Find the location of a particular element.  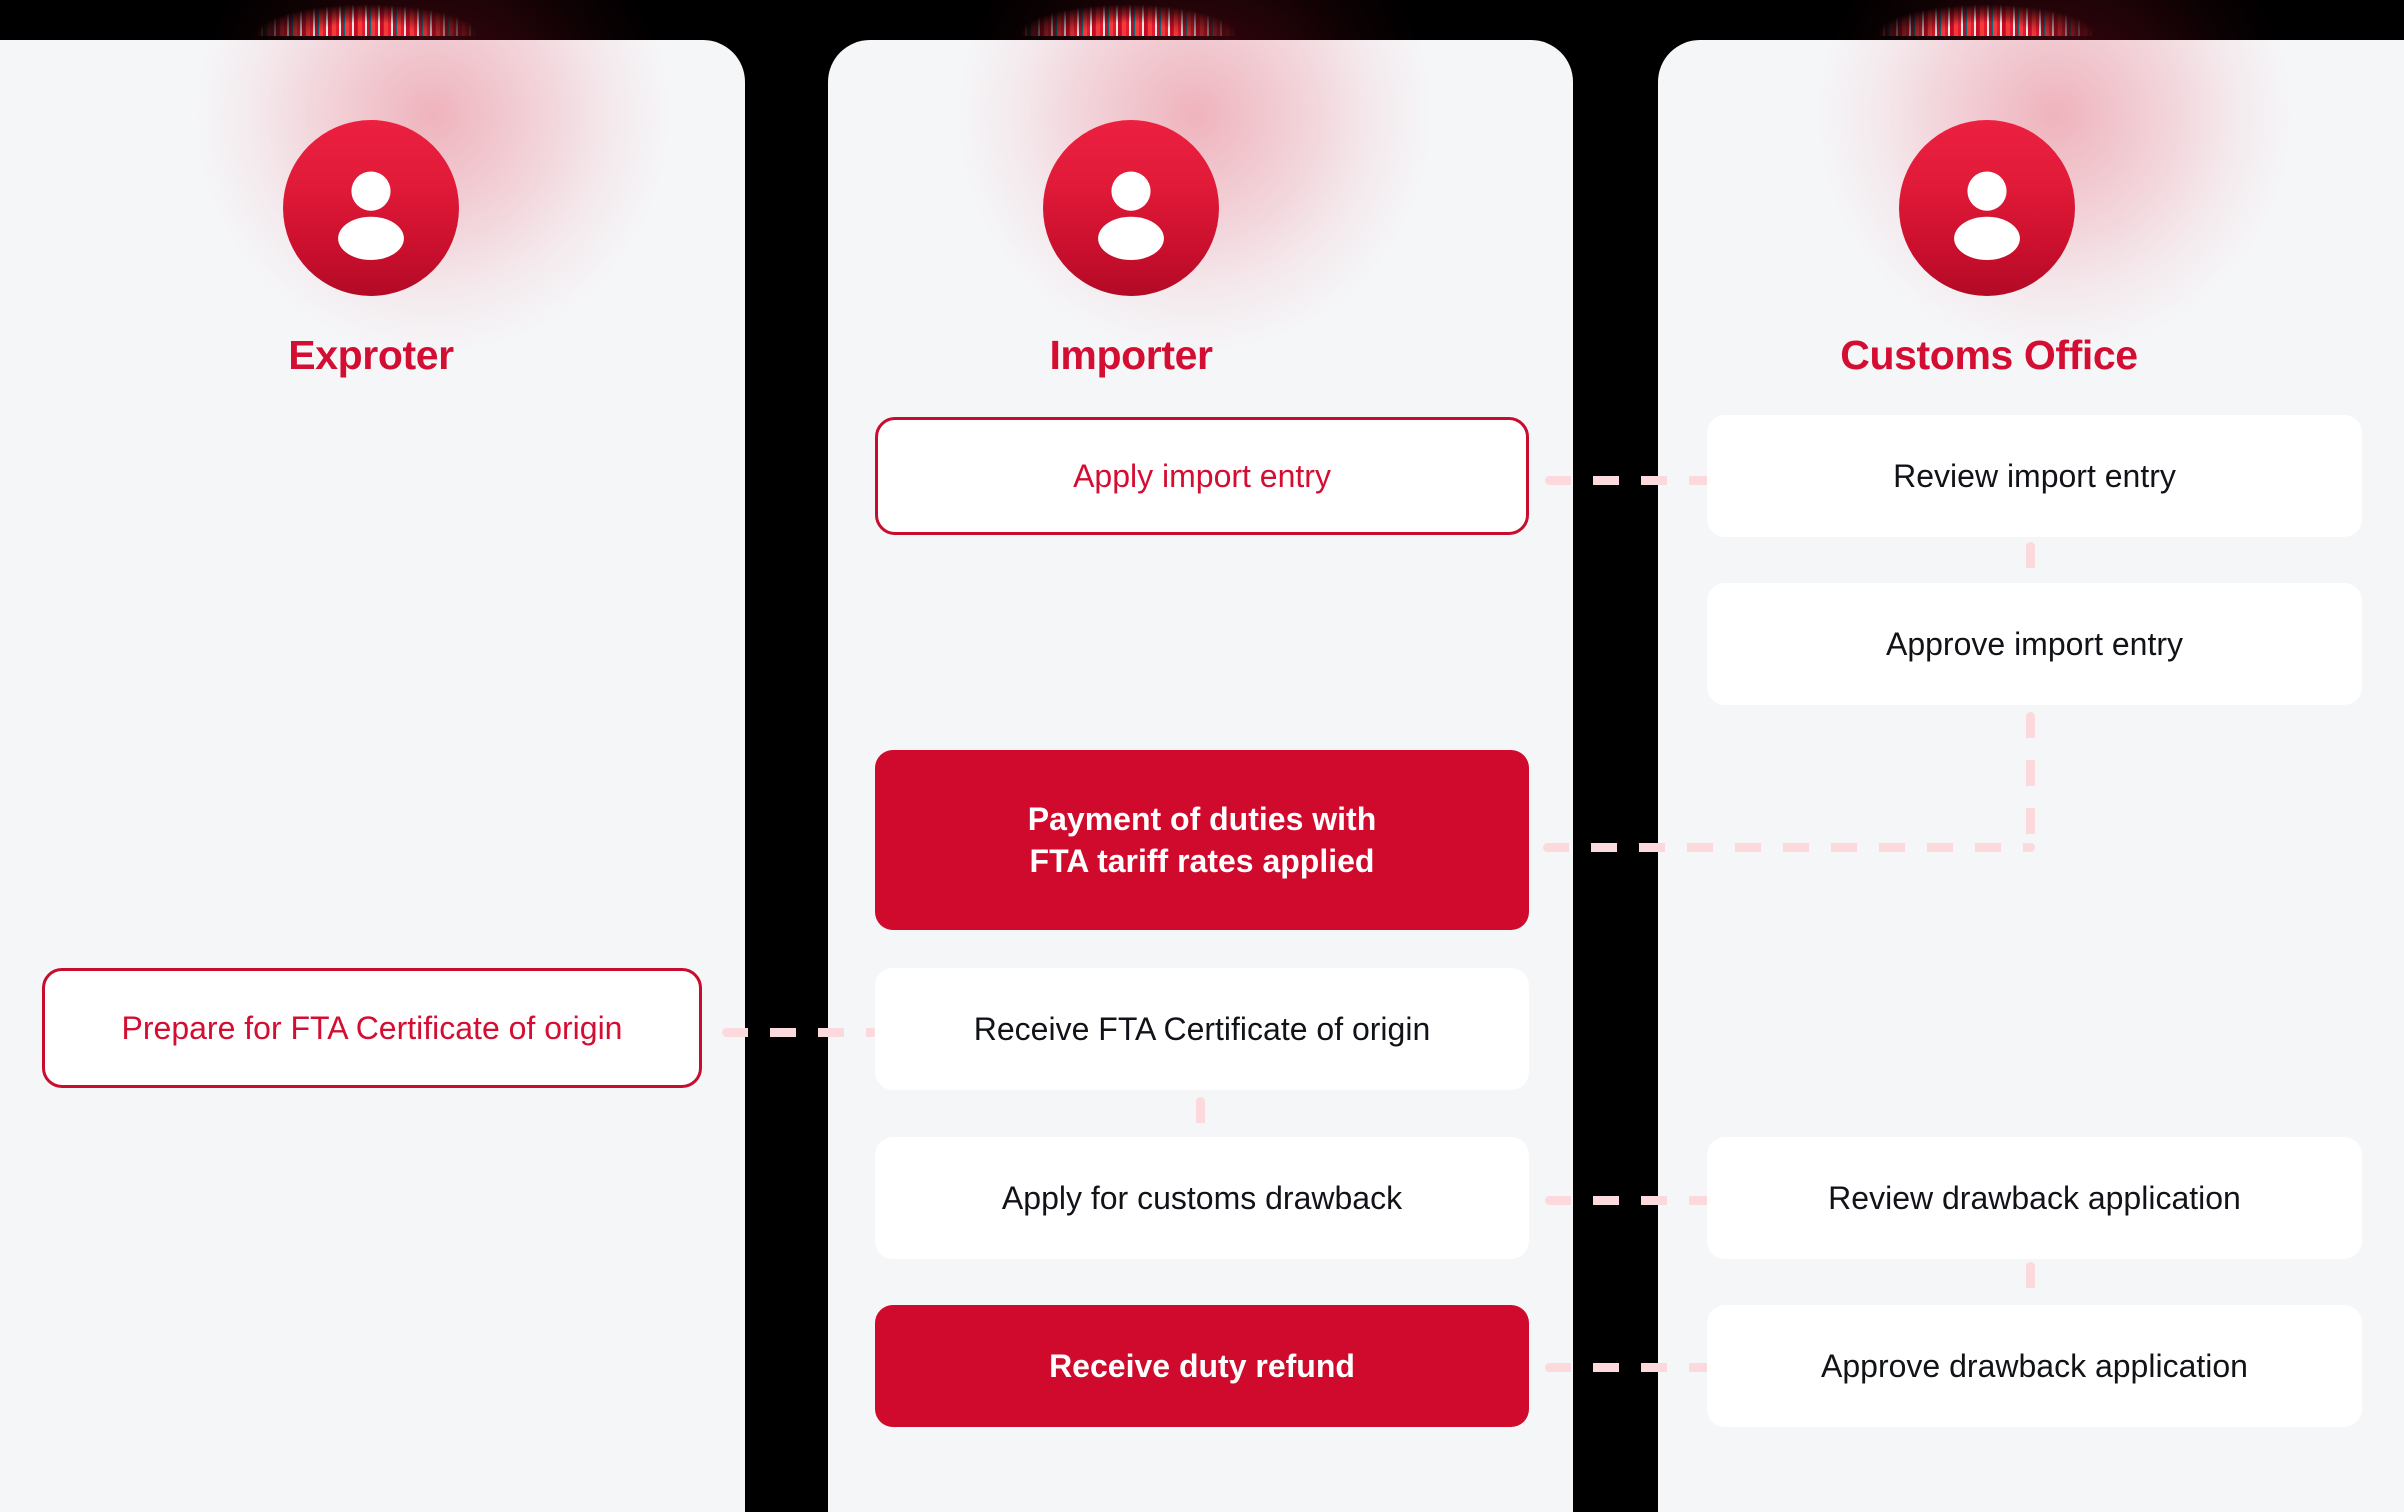

step-label: Apply for customs drawback is located at coordinates (1202, 1197).